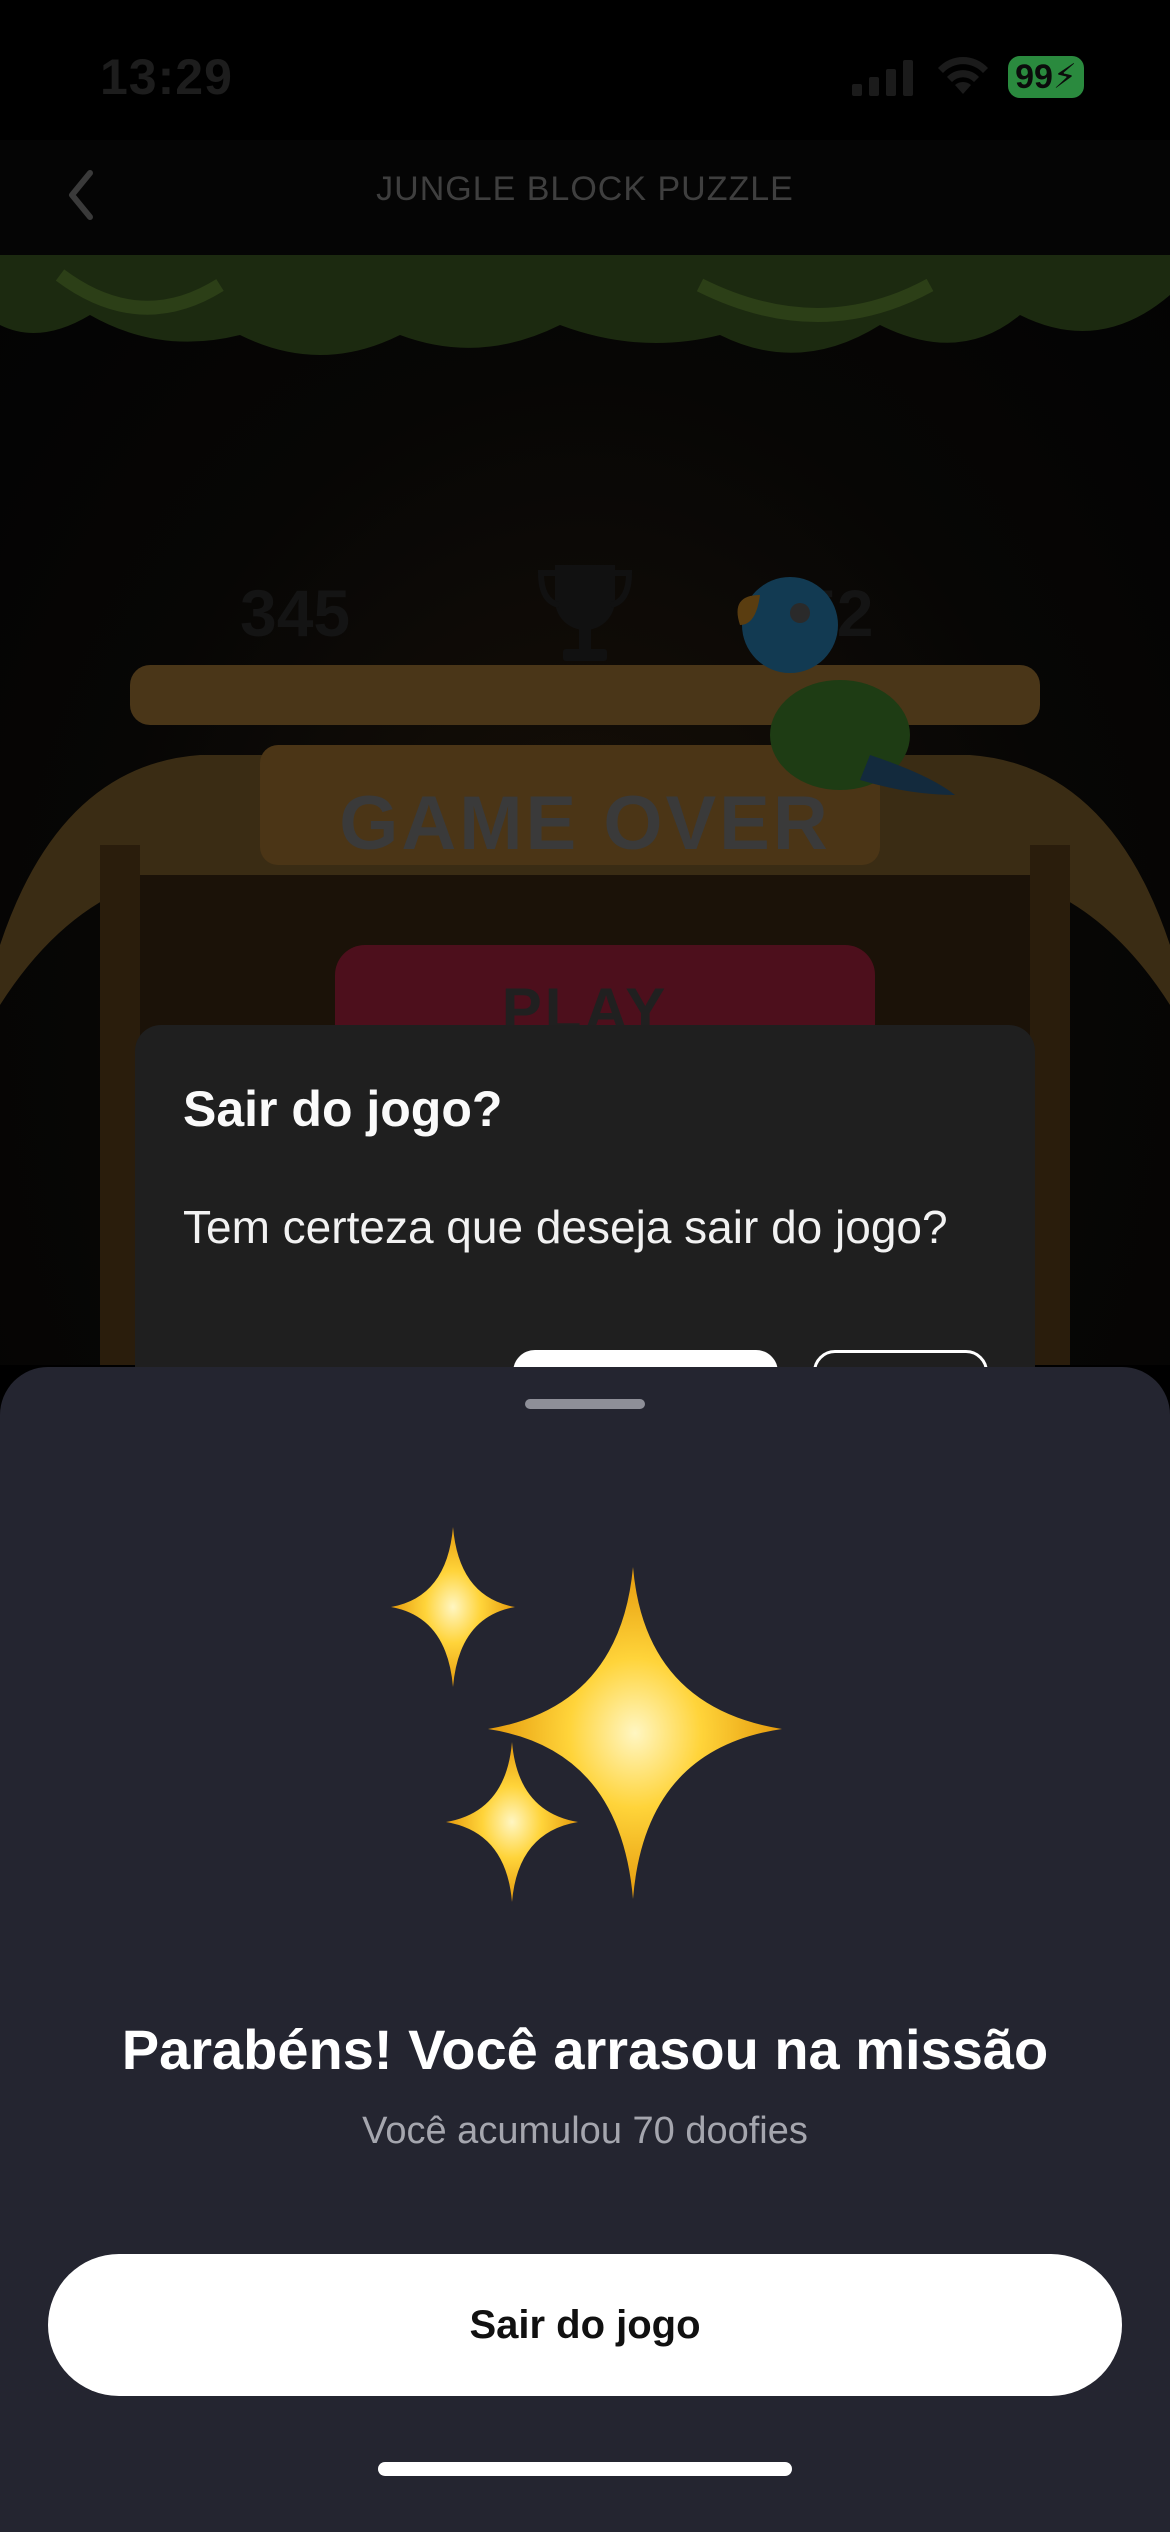  I want to click on battery-icon: 99⚡, so click(1046, 77).